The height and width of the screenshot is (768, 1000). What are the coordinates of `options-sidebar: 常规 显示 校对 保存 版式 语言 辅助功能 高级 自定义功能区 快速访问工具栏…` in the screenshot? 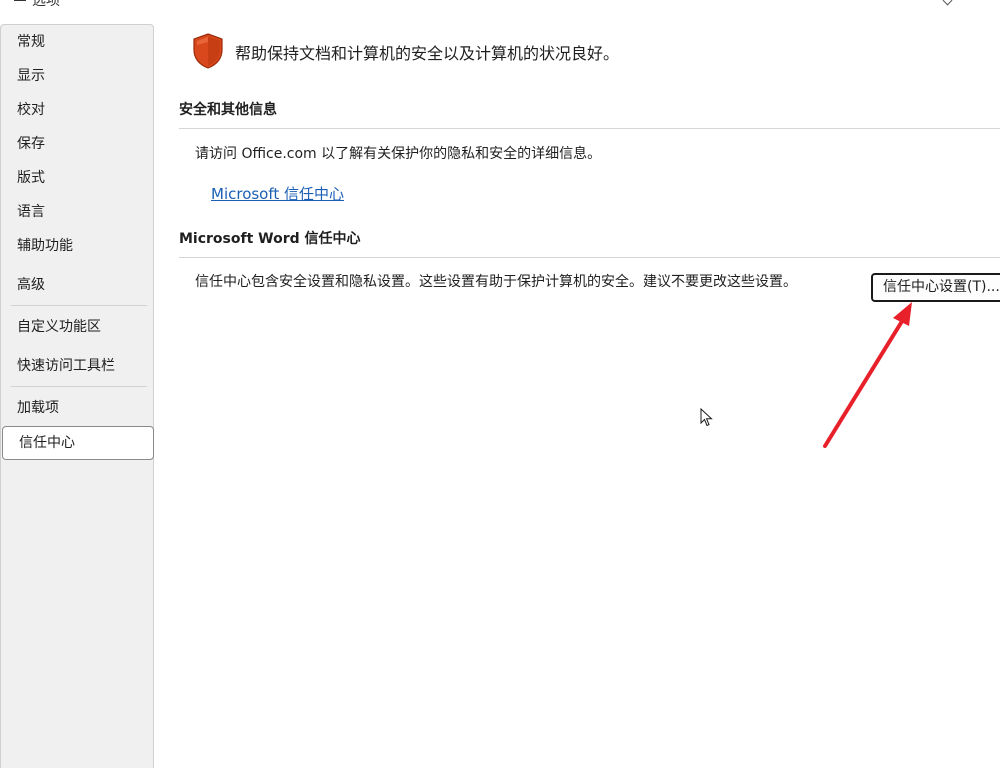 It's located at (77, 396).